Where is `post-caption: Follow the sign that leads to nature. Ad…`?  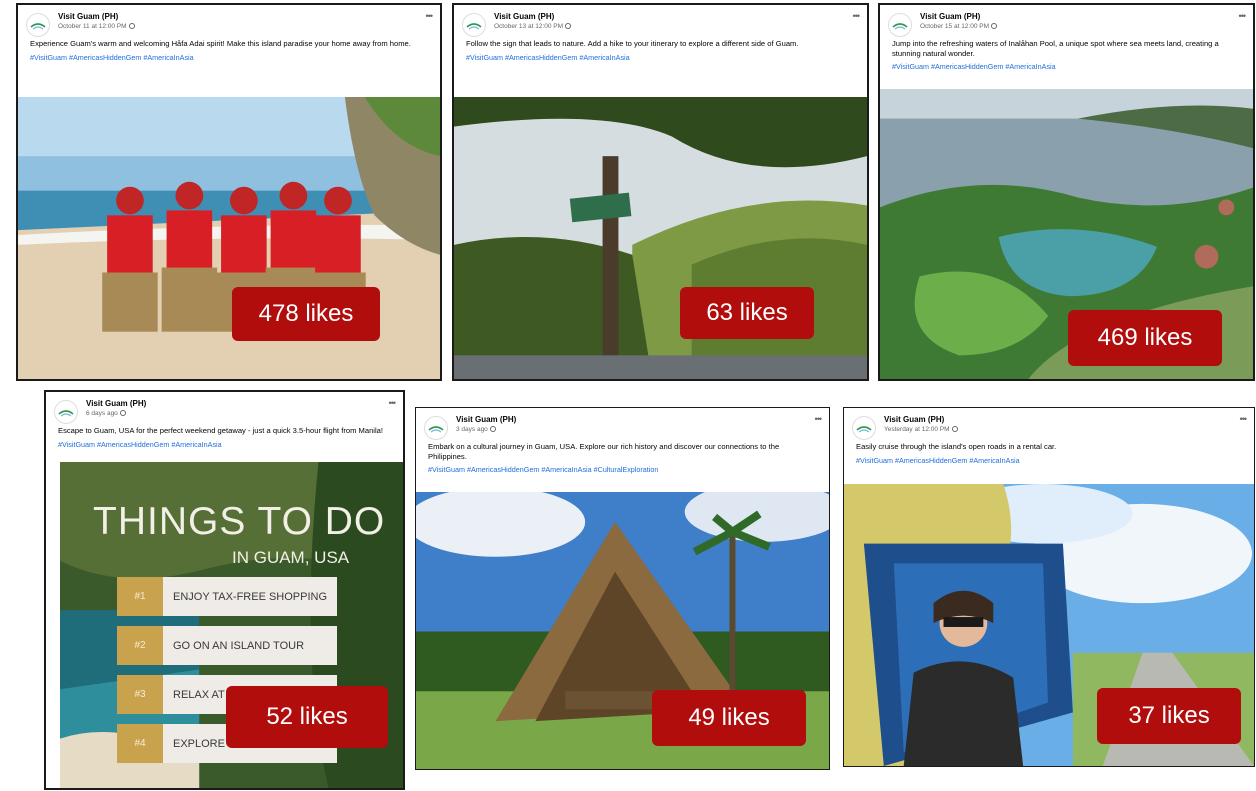
post-caption: Follow the sign that leads to nature. Ad… is located at coordinates (632, 43).